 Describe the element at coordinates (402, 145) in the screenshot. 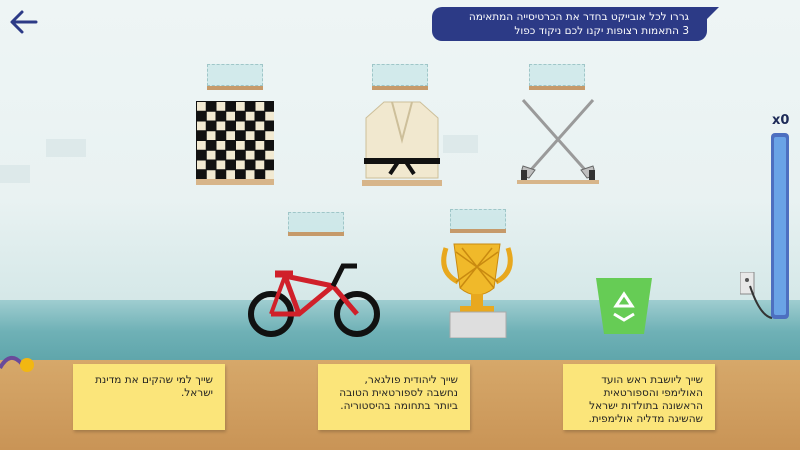

I see `judo-uniform-icon` at that location.